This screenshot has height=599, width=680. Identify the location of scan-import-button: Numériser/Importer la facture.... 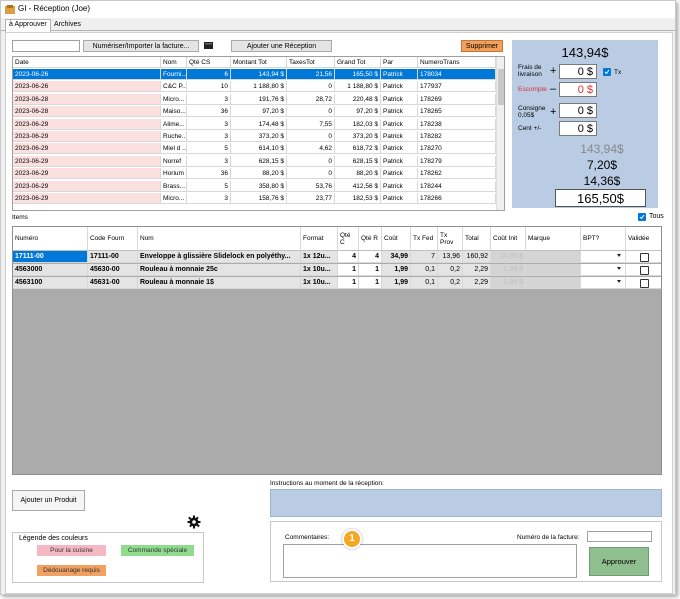
(141, 46).